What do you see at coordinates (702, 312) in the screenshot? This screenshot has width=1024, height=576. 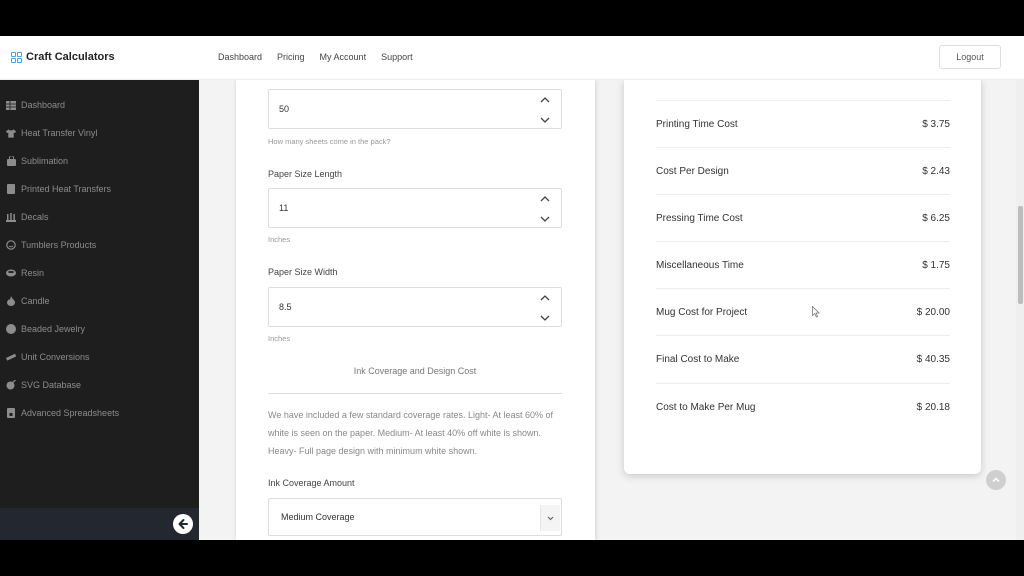 I see `result-label: Mug Cost for Project` at bounding box center [702, 312].